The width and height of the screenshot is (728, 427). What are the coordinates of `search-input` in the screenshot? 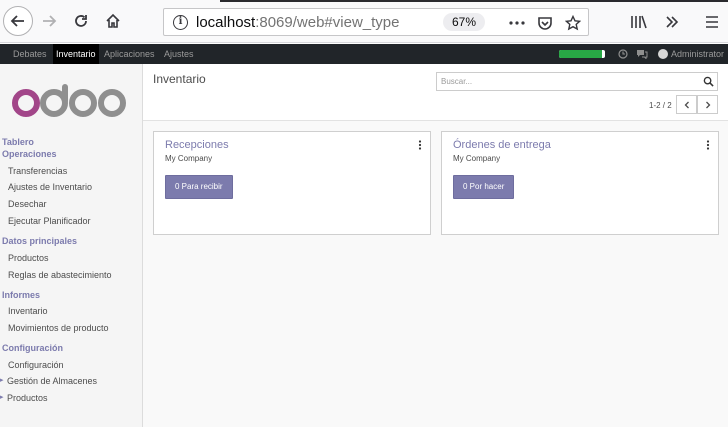 It's located at (567, 81).